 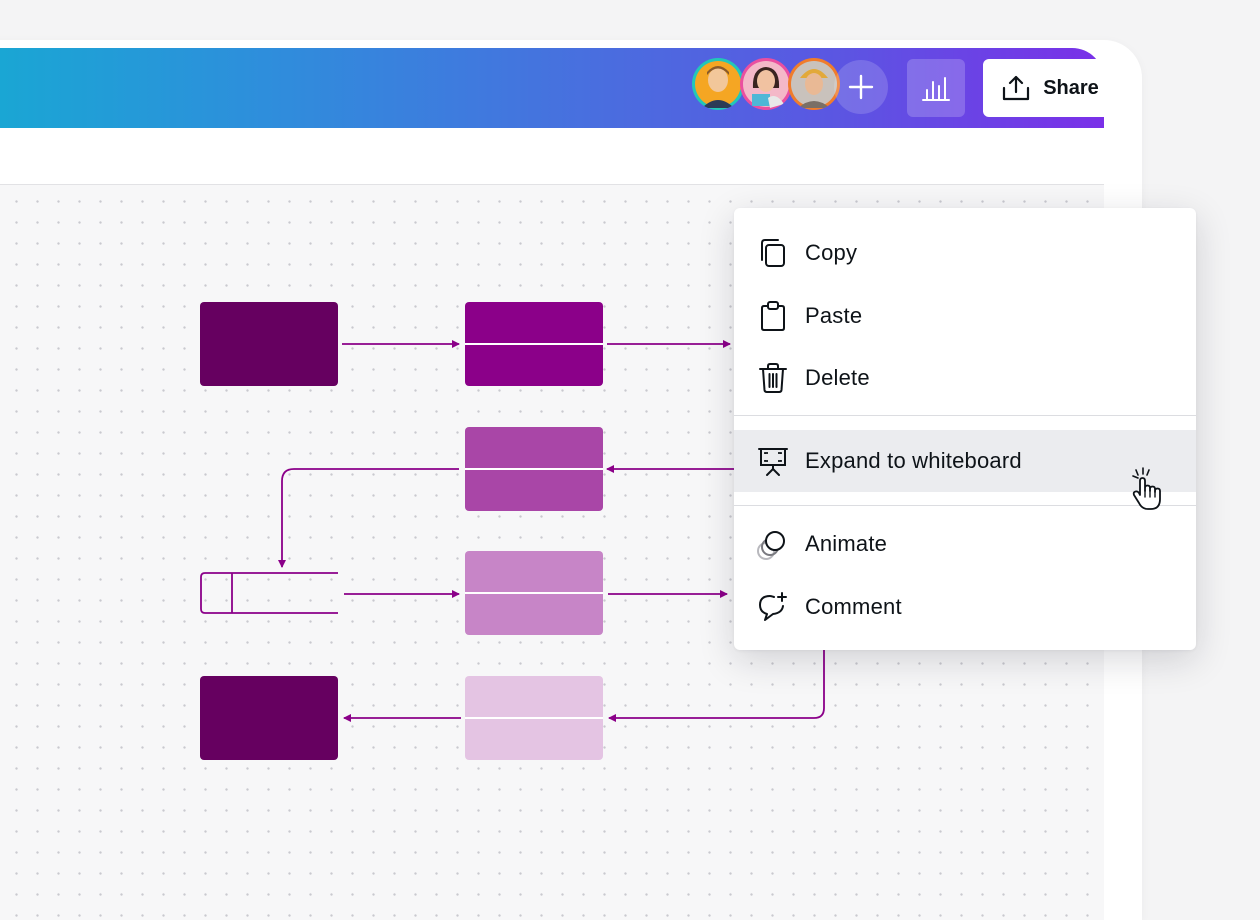 I want to click on clipboard-icon, so click(x=773, y=316).